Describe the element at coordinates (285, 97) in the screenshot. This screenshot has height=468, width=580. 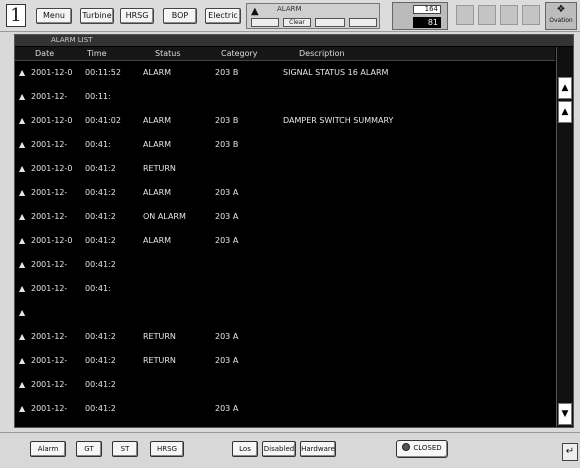
I see `alarm-row: ▲ 2001-12- 00:11:` at that location.